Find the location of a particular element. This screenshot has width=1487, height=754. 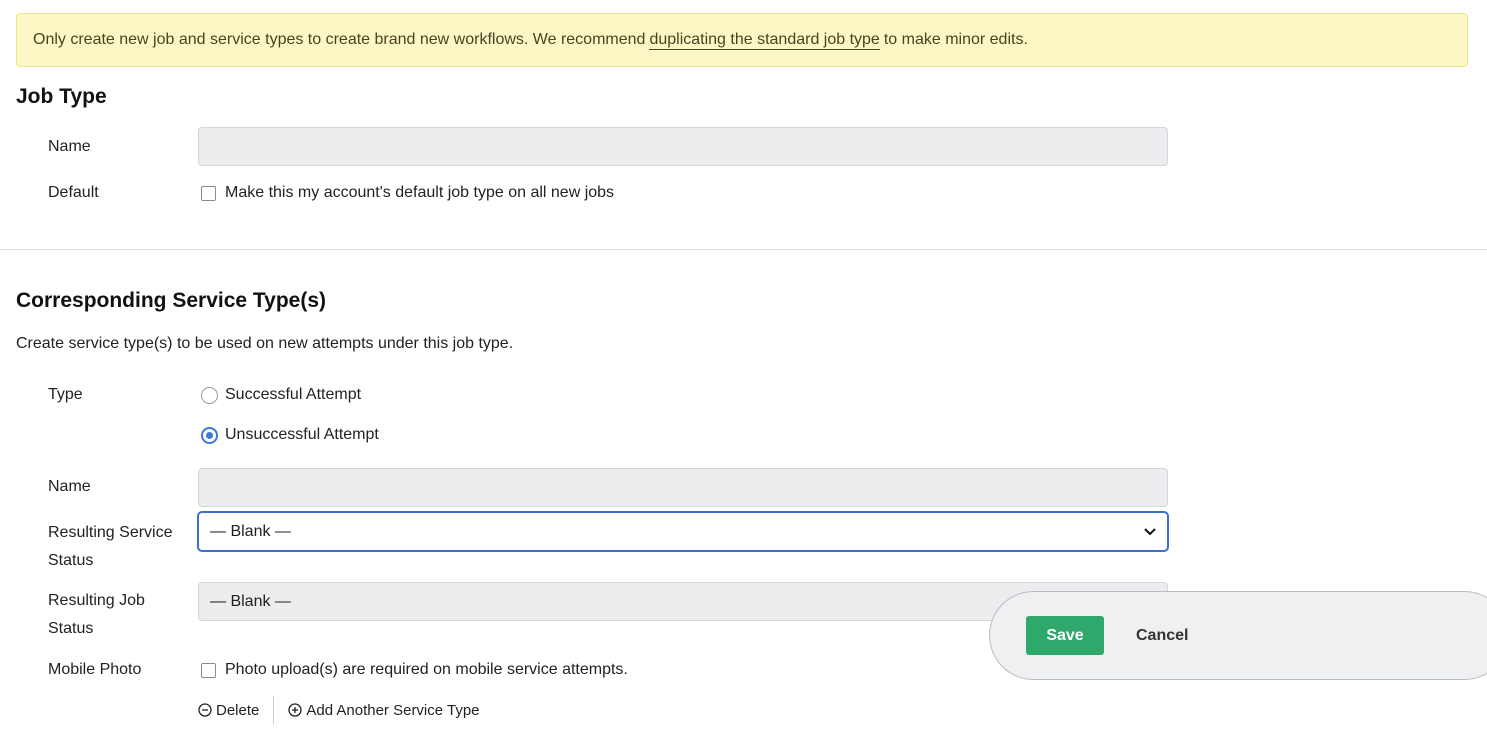

delete-service-type-button: Delete is located at coordinates (228, 710).